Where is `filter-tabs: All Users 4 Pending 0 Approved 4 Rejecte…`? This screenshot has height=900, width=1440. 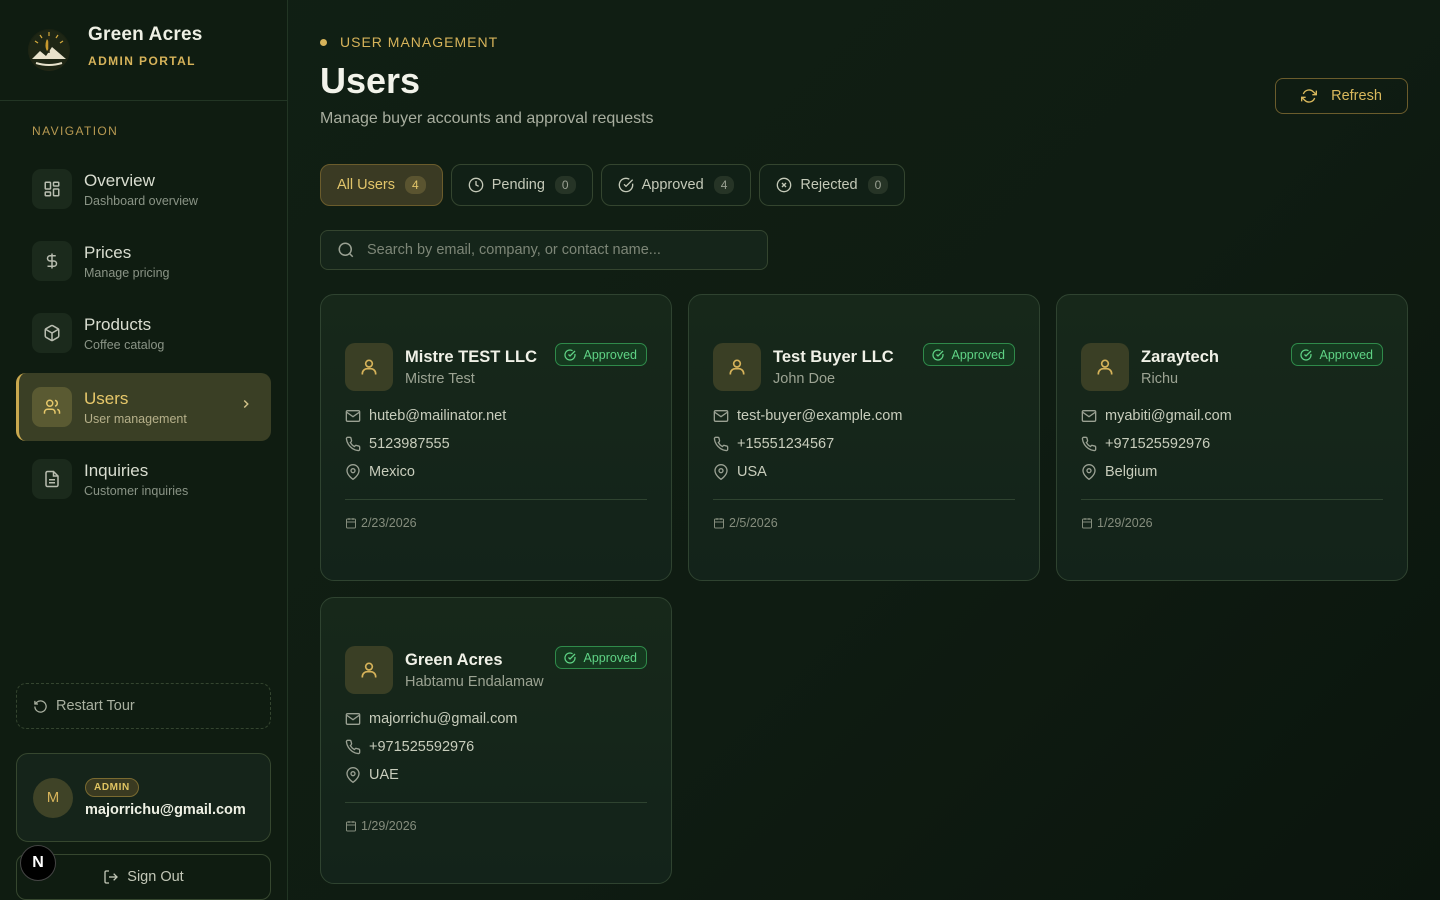 filter-tabs: All Users 4 Pending 0 Approved 4 Rejecte… is located at coordinates (616, 185).